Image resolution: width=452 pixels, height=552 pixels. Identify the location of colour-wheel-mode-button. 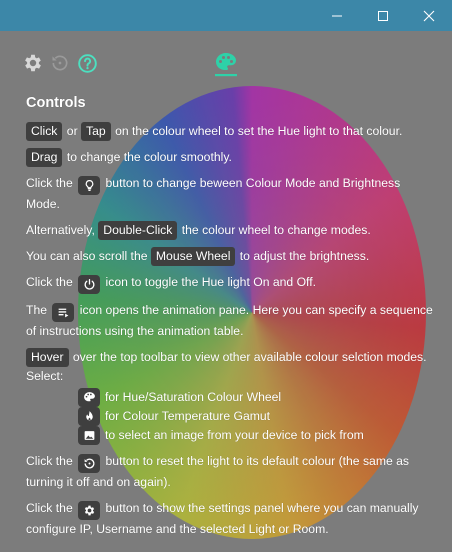
(226, 64).